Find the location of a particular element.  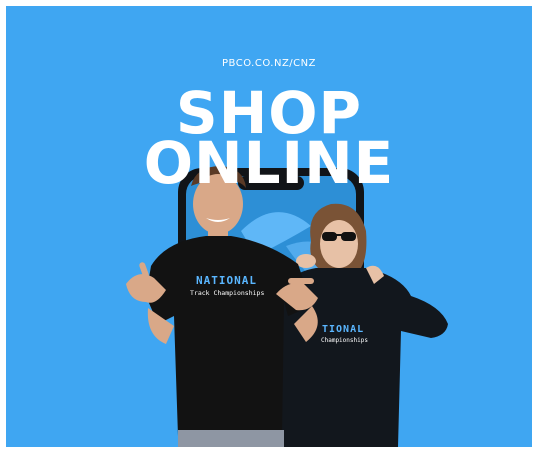

headline-online: ONLINE is located at coordinates (269, 163).